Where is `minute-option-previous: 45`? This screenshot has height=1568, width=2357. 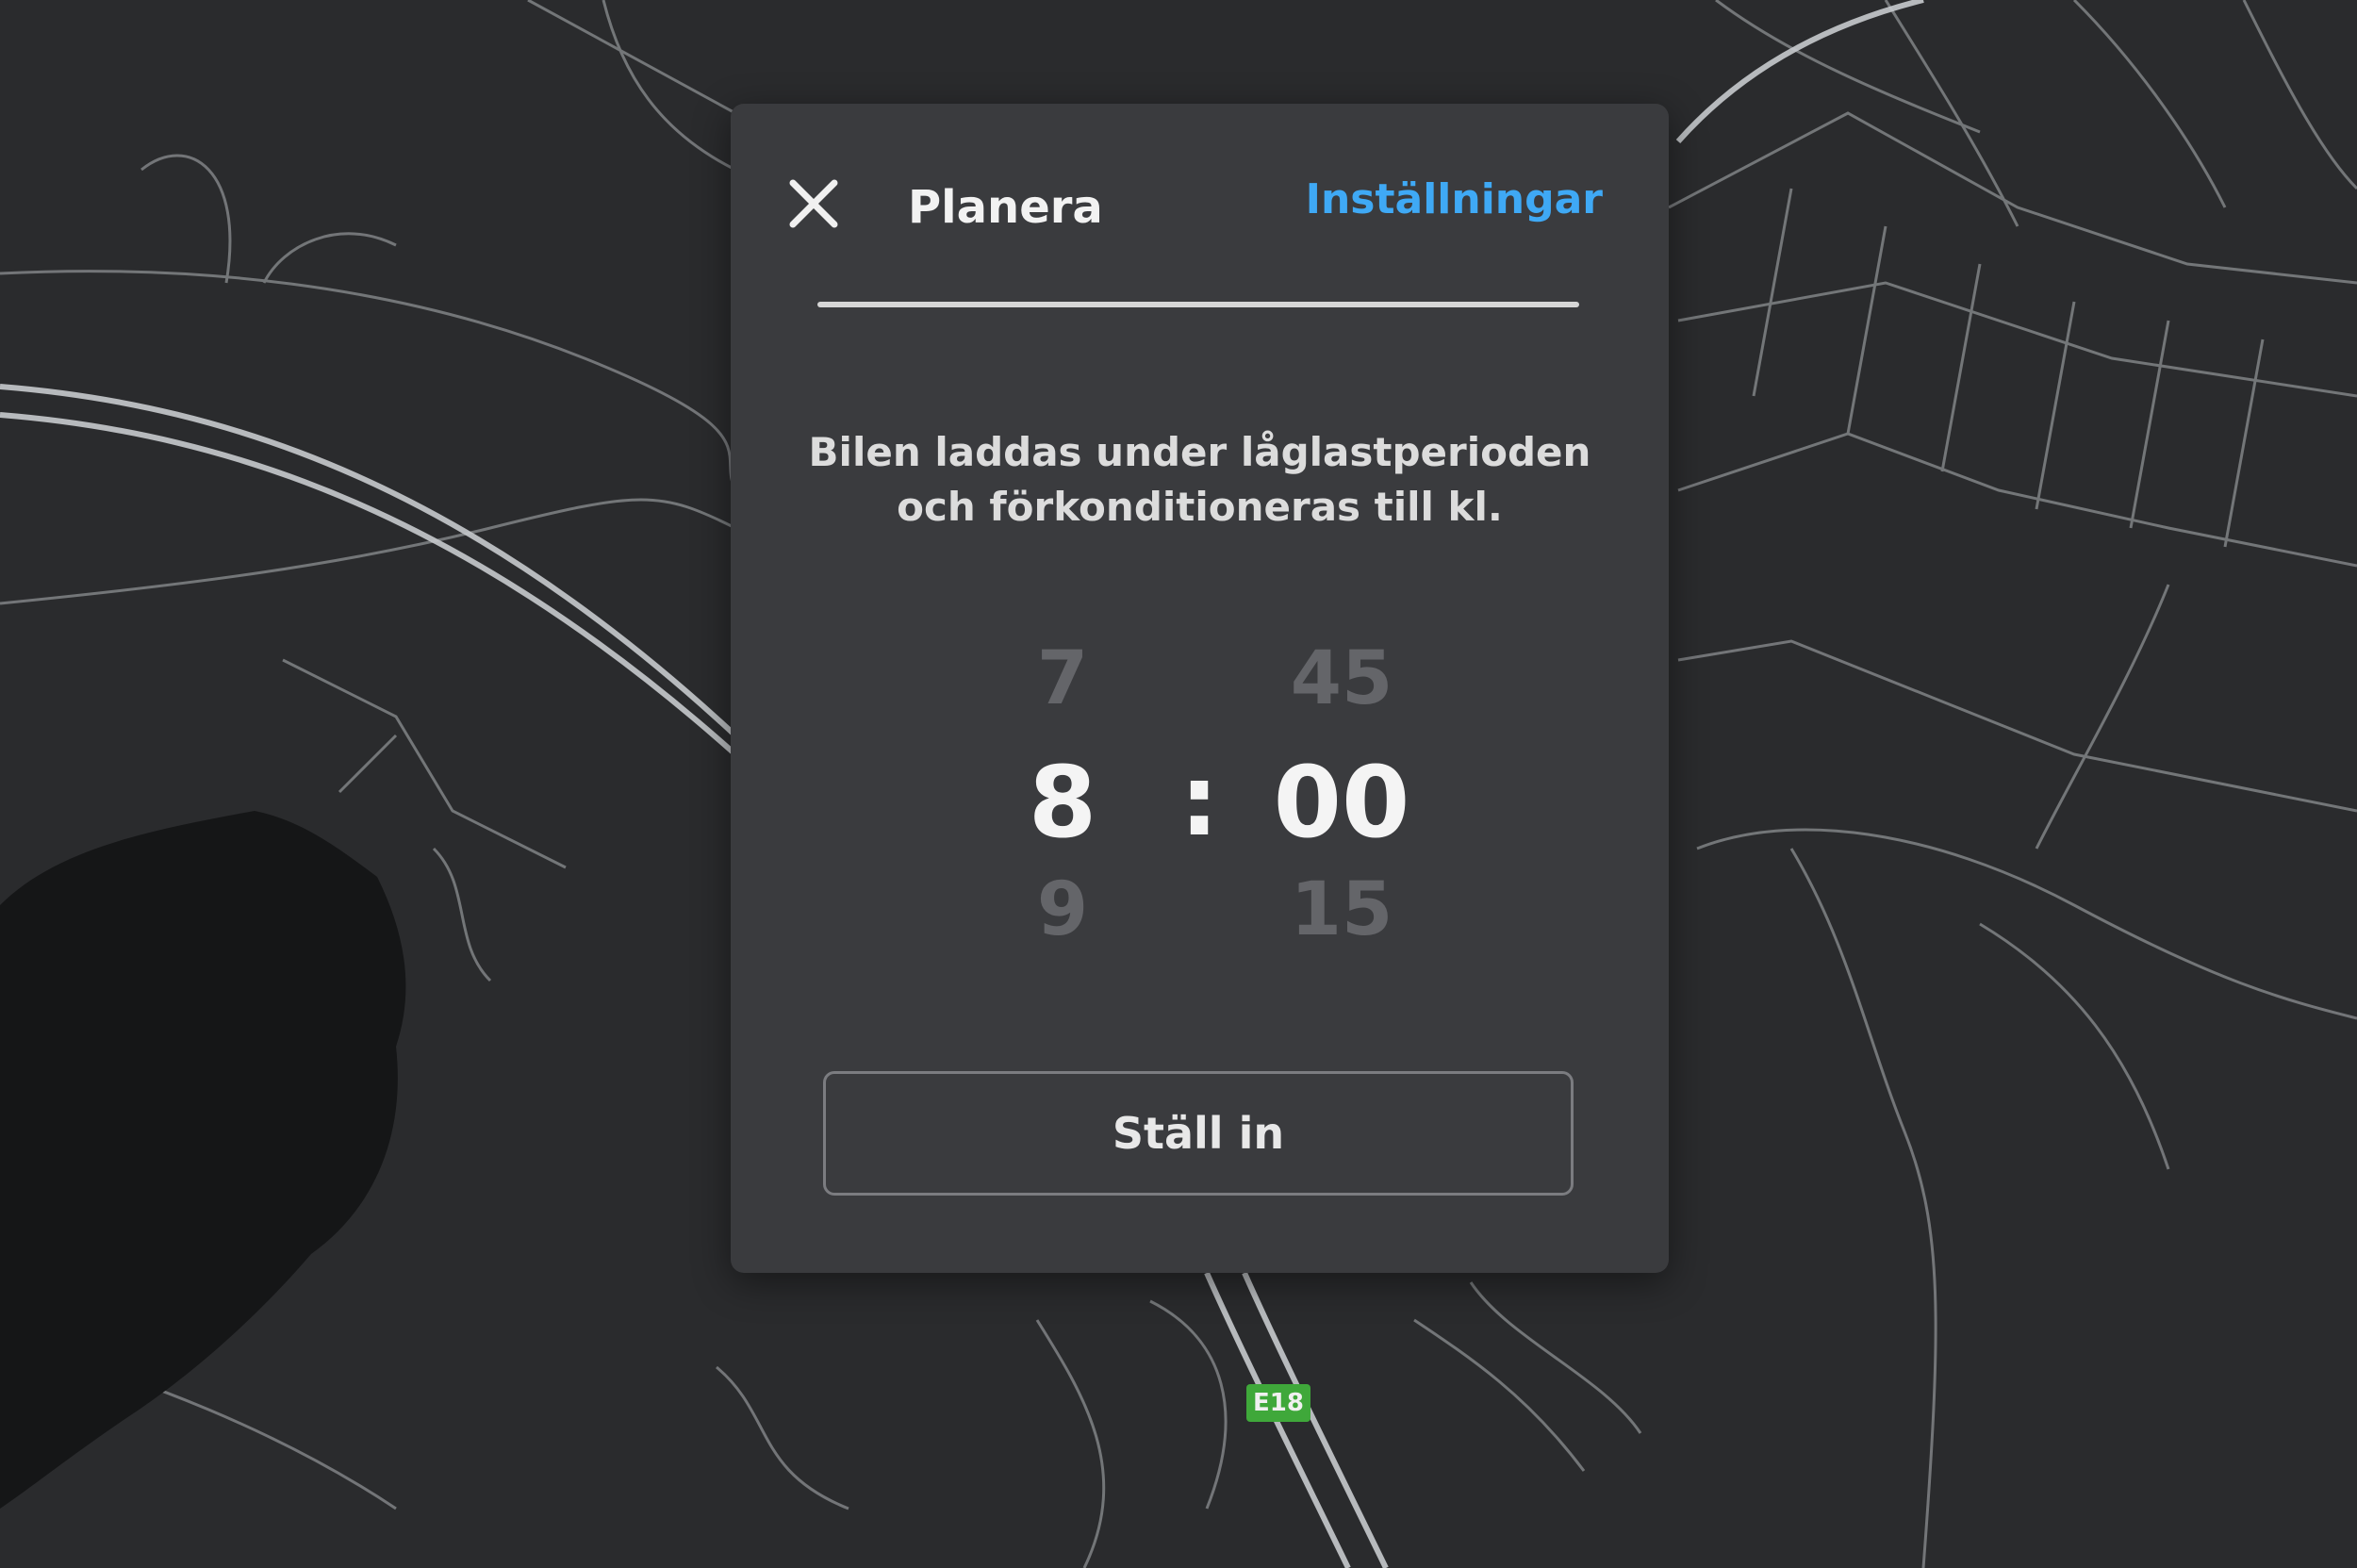 minute-option-previous: 45 is located at coordinates (1341, 678).